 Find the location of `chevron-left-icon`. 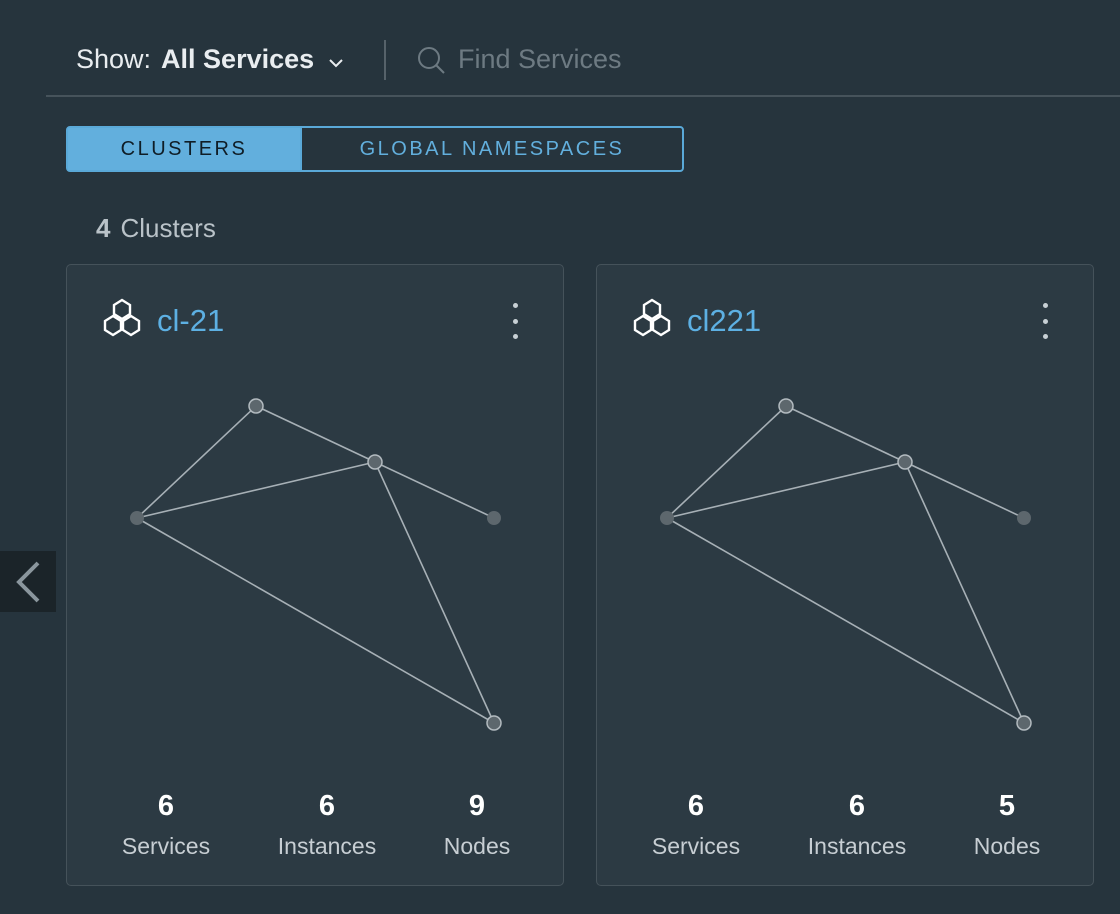

chevron-left-icon is located at coordinates (28, 581).